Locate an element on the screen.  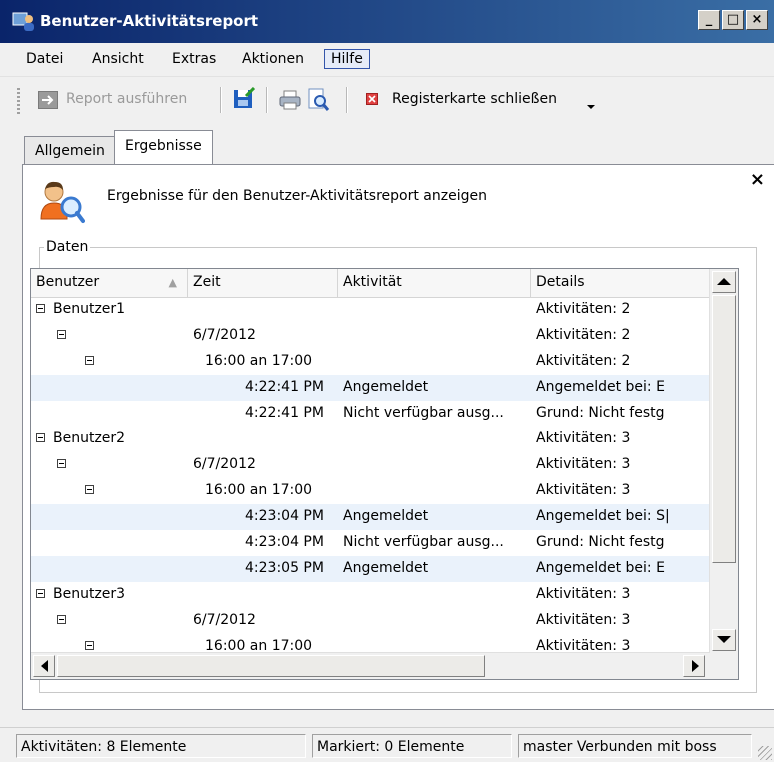
cell-user: Benutzer3 is located at coordinates (89, 593).